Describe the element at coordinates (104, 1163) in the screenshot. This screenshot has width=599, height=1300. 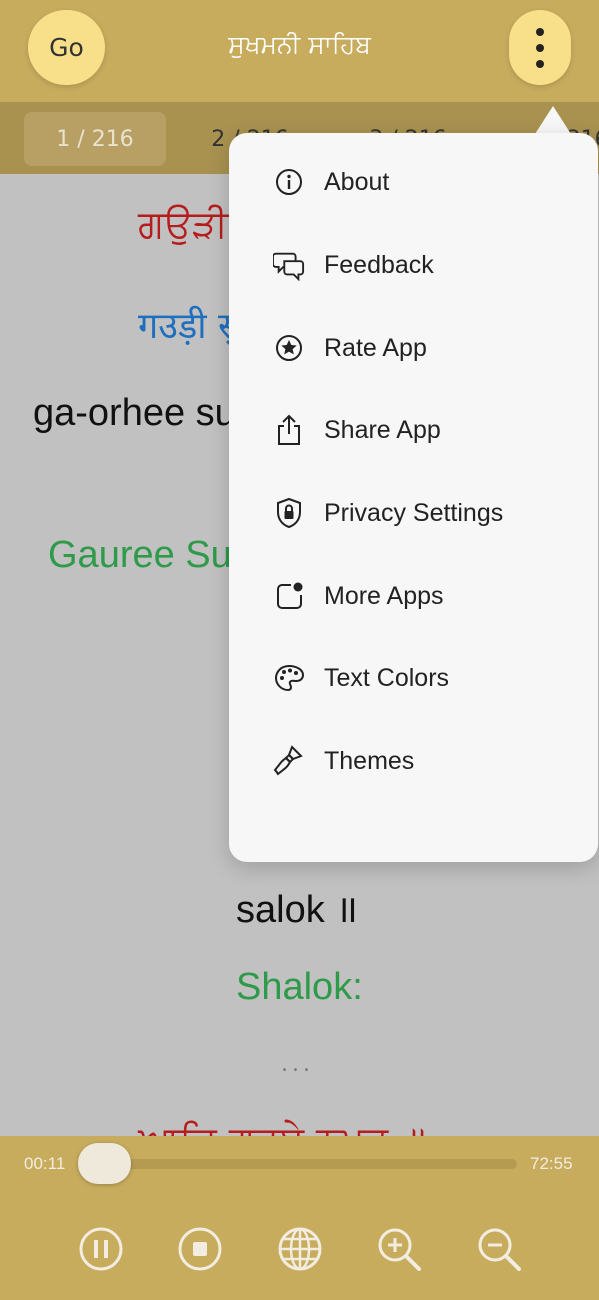
I see `progress-slider-thumb` at that location.